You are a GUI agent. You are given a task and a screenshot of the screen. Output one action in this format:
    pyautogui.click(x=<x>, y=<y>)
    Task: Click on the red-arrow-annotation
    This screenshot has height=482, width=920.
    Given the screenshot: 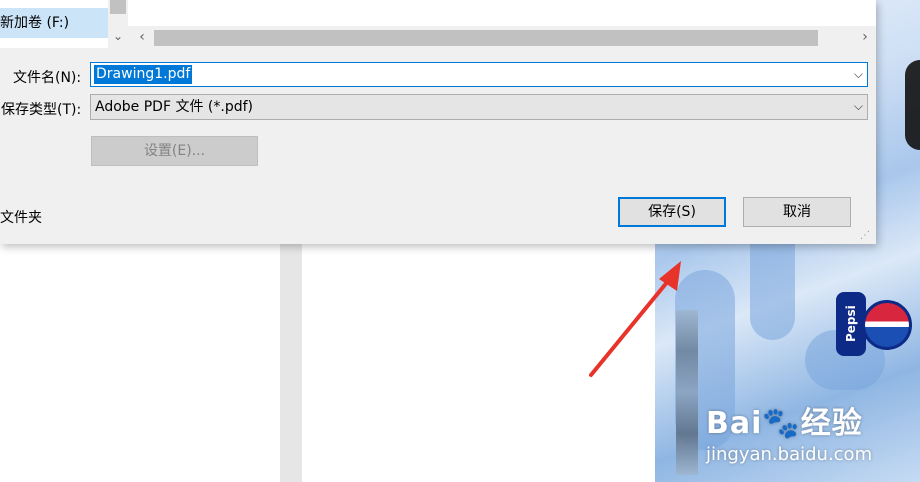 What is the action you would take?
    pyautogui.click(x=635, y=319)
    